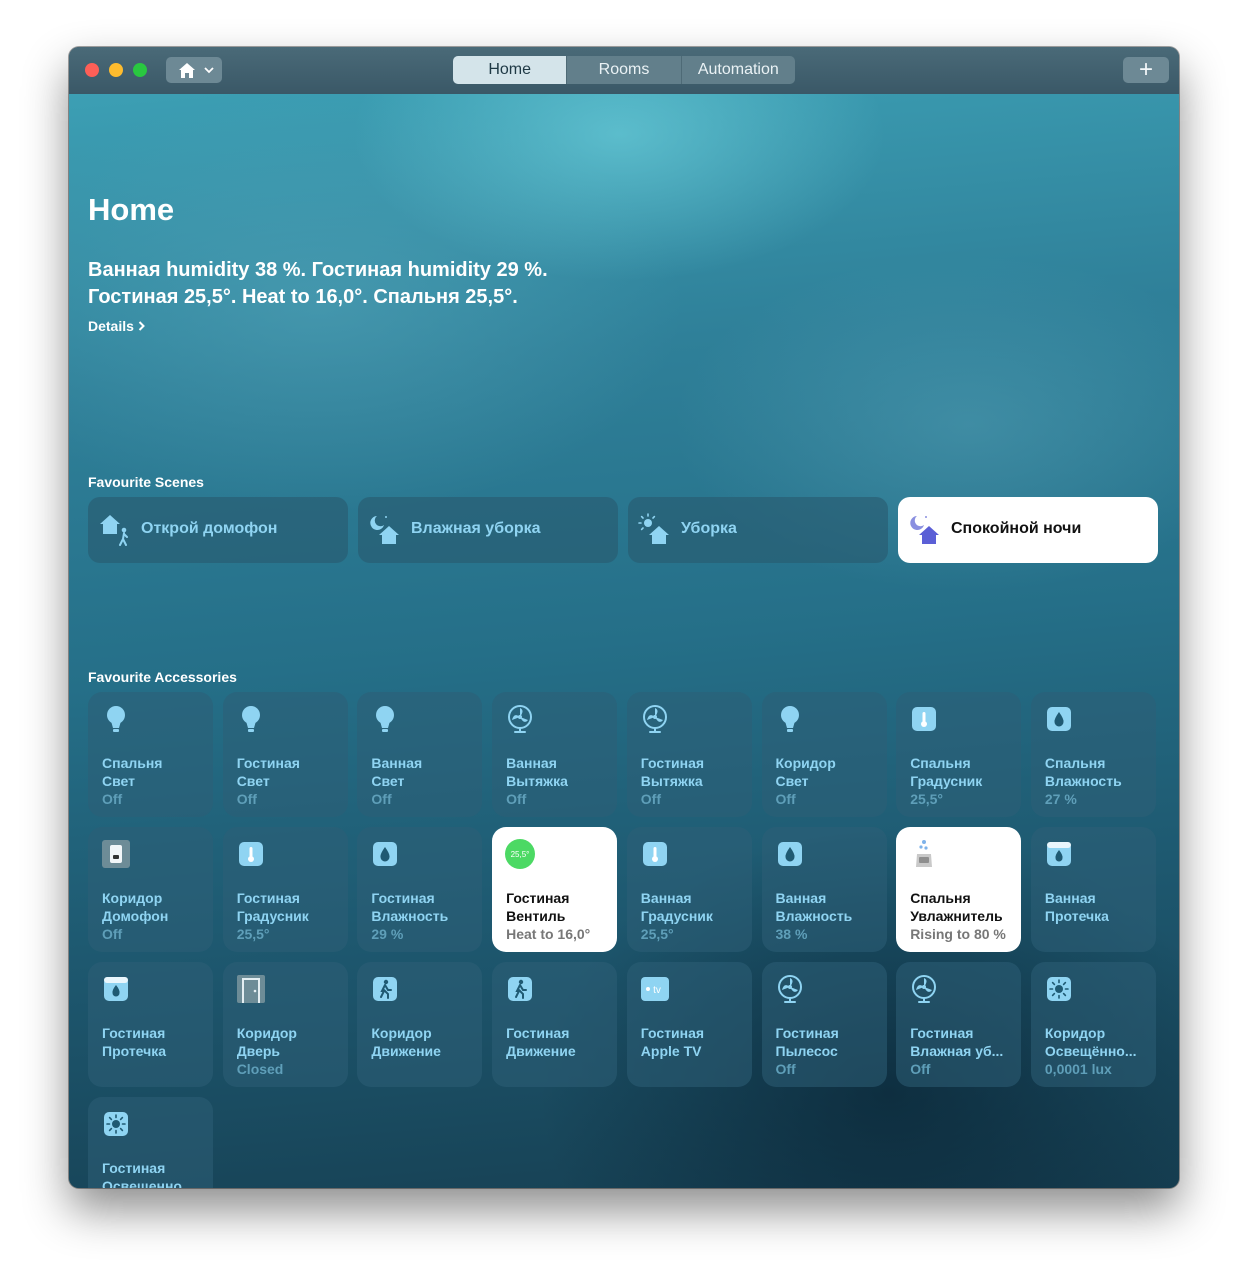  I want to click on scene-button: Спокойной ночи, so click(1028, 530).